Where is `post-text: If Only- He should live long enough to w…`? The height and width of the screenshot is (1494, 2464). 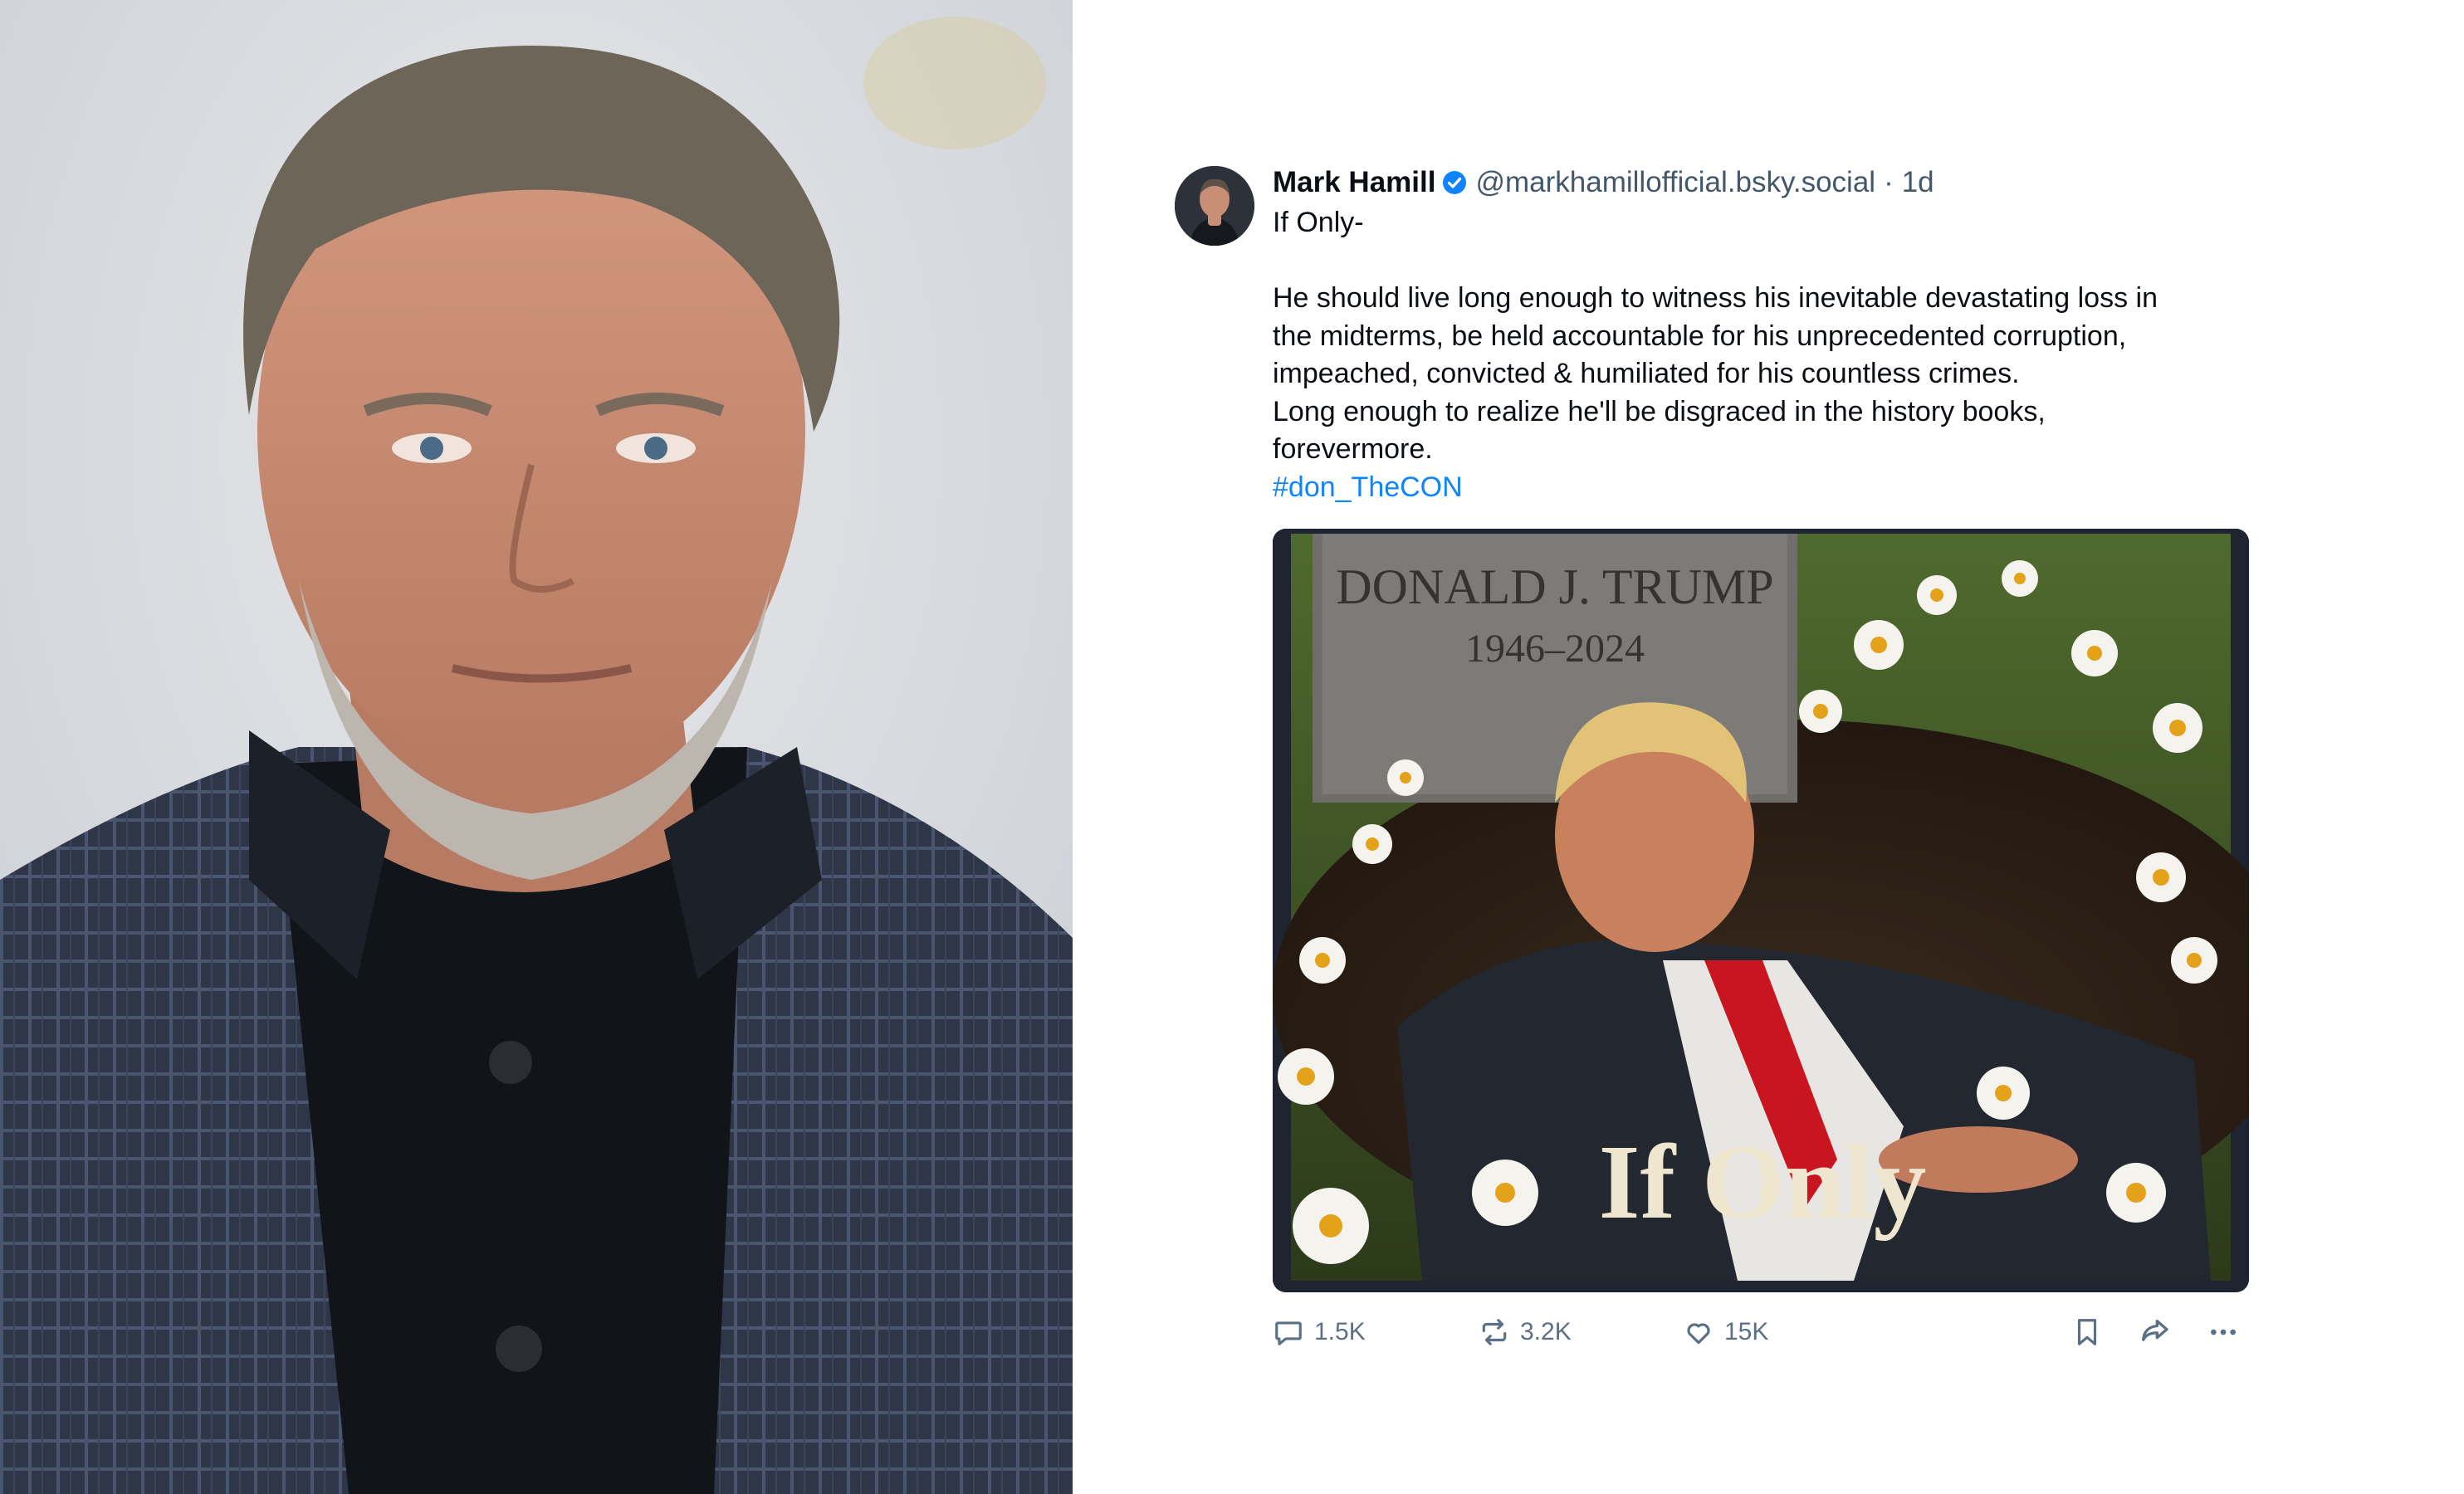 post-text: If Only- He should live long enough to w… is located at coordinates (1771, 355).